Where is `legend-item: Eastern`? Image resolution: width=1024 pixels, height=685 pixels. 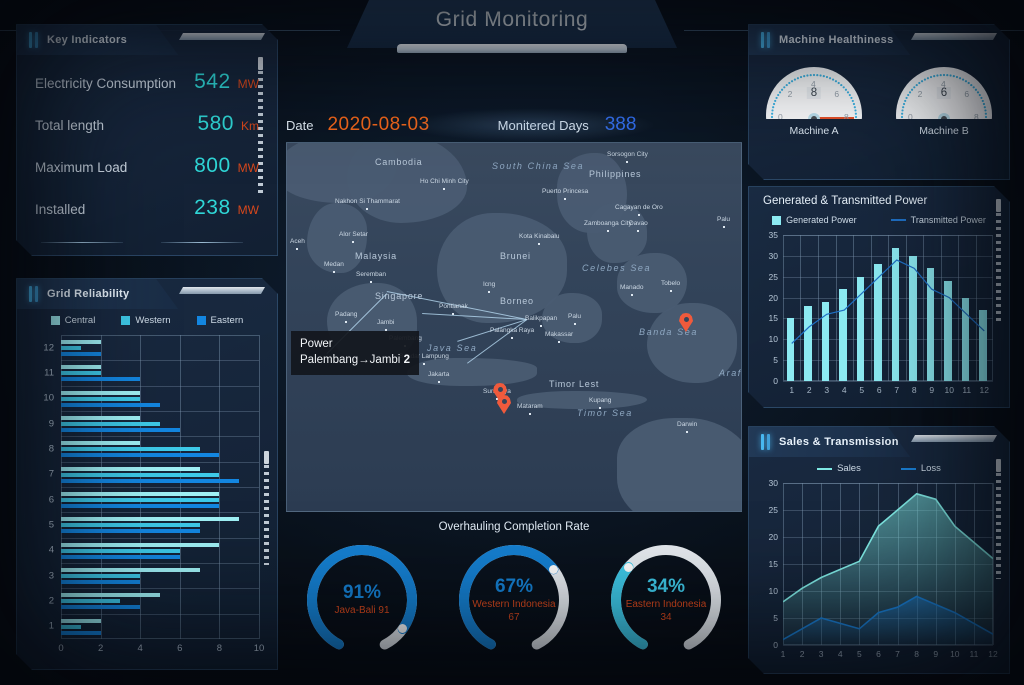 legend-item: Eastern is located at coordinates (220, 320).